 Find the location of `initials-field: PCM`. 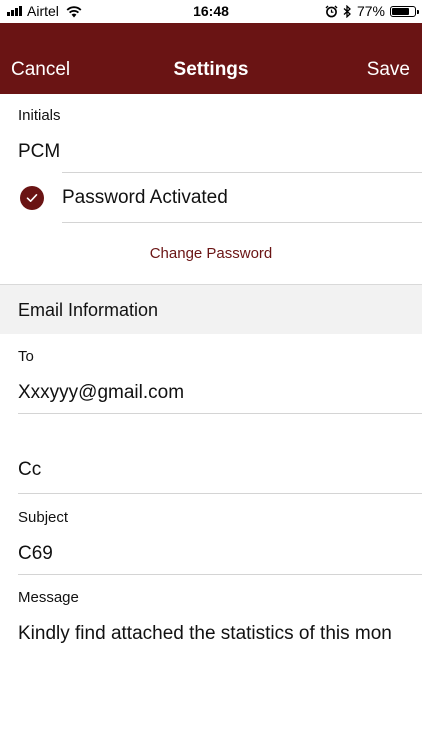

initials-field: PCM is located at coordinates (39, 152).